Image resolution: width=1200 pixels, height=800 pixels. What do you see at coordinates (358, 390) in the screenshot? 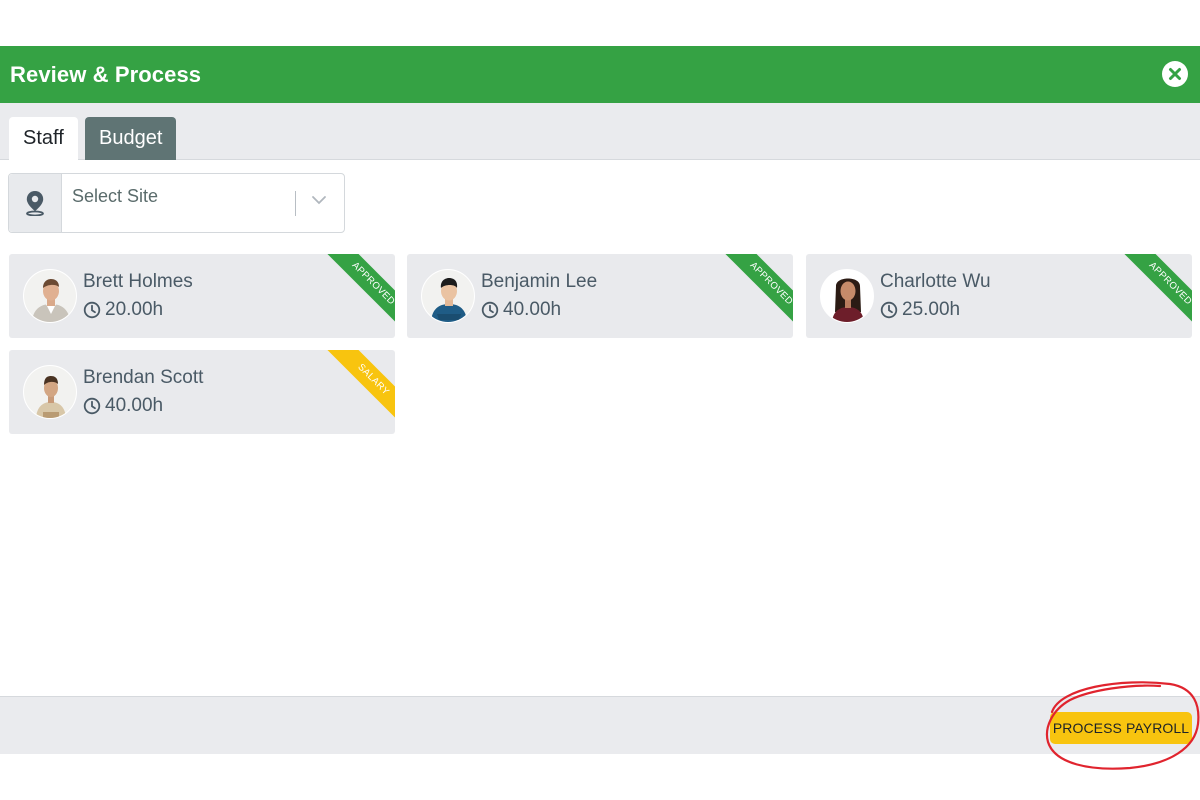
I see `status-badge: SALARY` at bounding box center [358, 390].